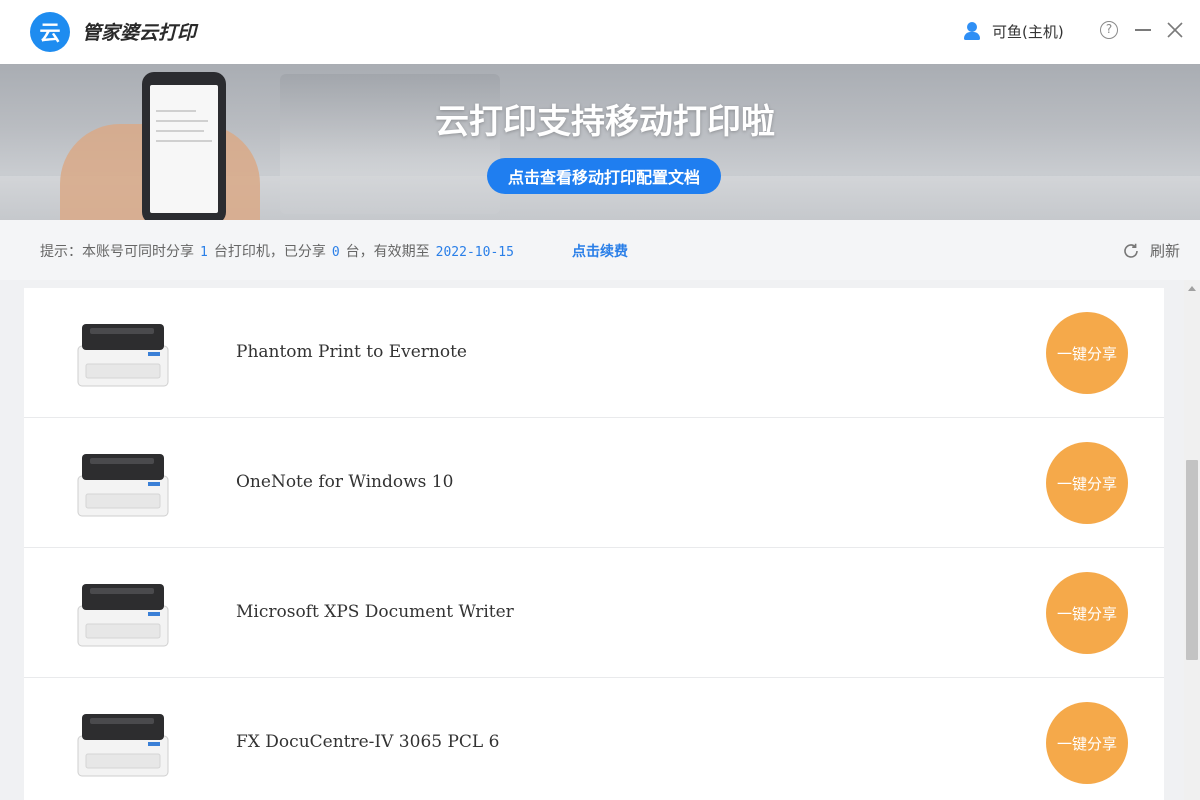 This screenshot has width=1200, height=800. I want to click on printer-name: Phantom Print to Evernote, so click(351, 352).